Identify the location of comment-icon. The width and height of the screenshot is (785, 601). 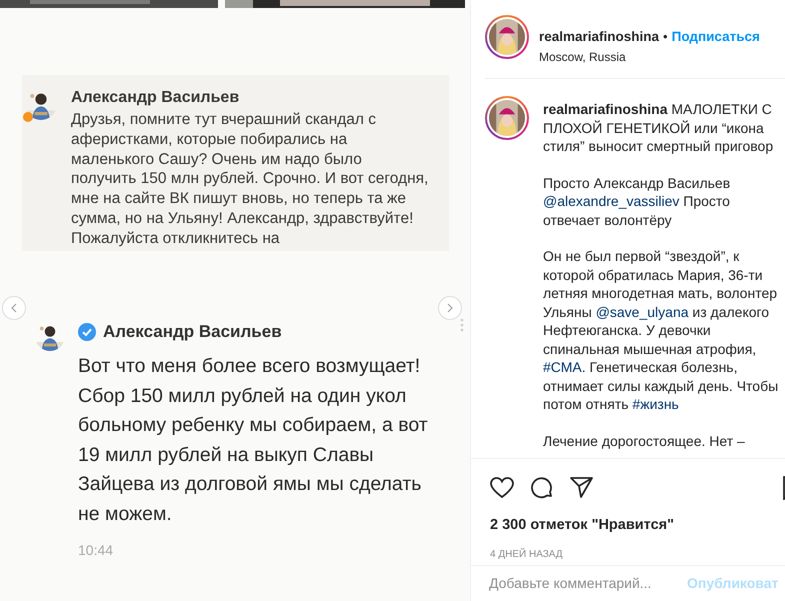
(542, 488).